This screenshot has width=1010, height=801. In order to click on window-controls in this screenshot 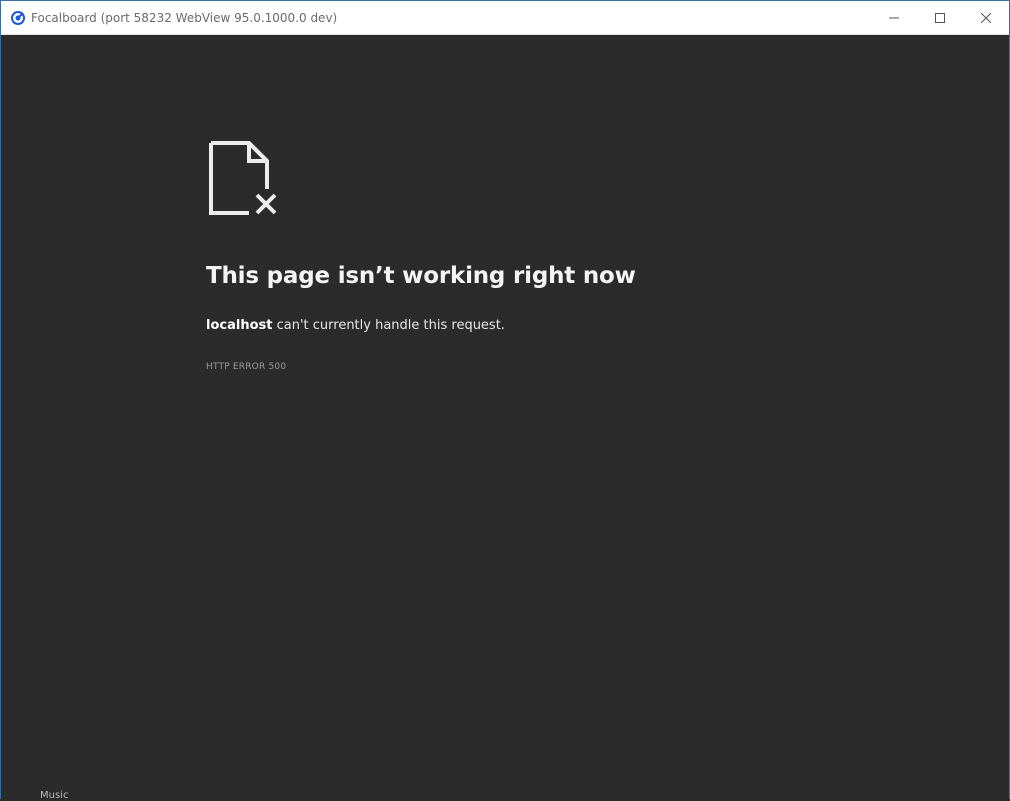, I will do `click(940, 17)`.